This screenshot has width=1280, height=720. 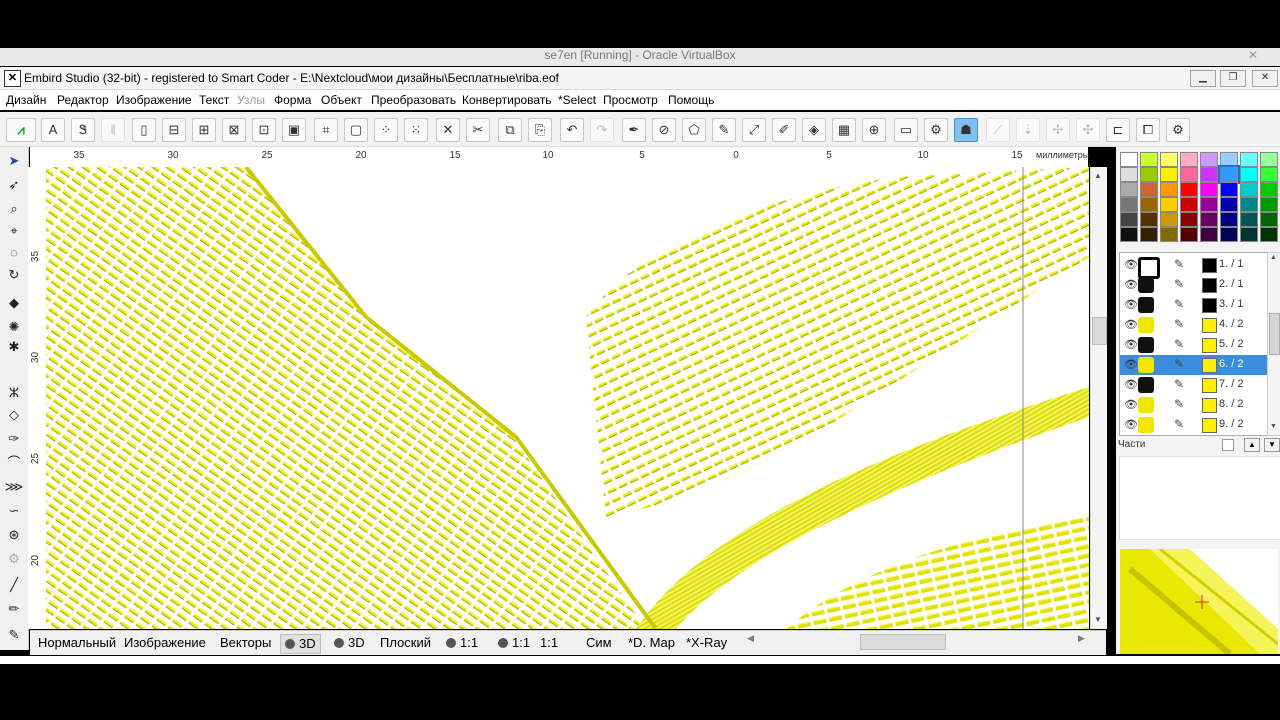 I want to click on frame-icon: ▭, so click(x=906, y=130).